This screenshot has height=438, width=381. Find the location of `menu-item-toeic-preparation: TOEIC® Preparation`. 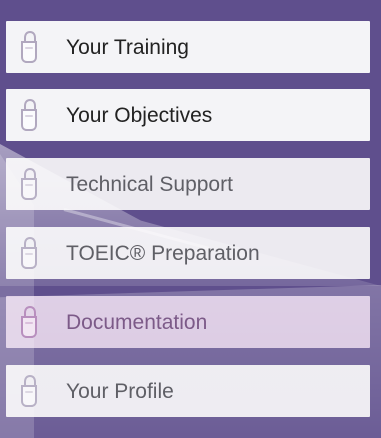

menu-item-toeic-preparation: TOEIC® Preparation is located at coordinates (188, 253).